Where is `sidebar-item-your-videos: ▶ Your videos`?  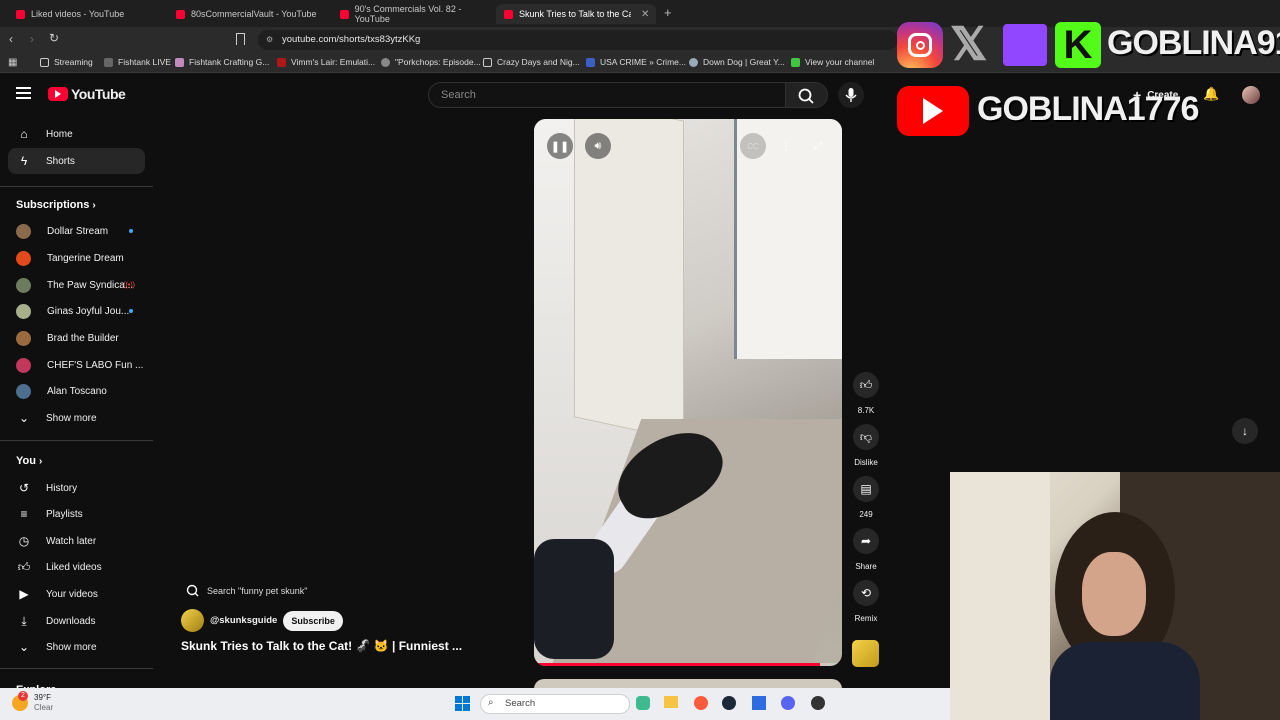 sidebar-item-your-videos: ▶ Your videos is located at coordinates (76, 594).